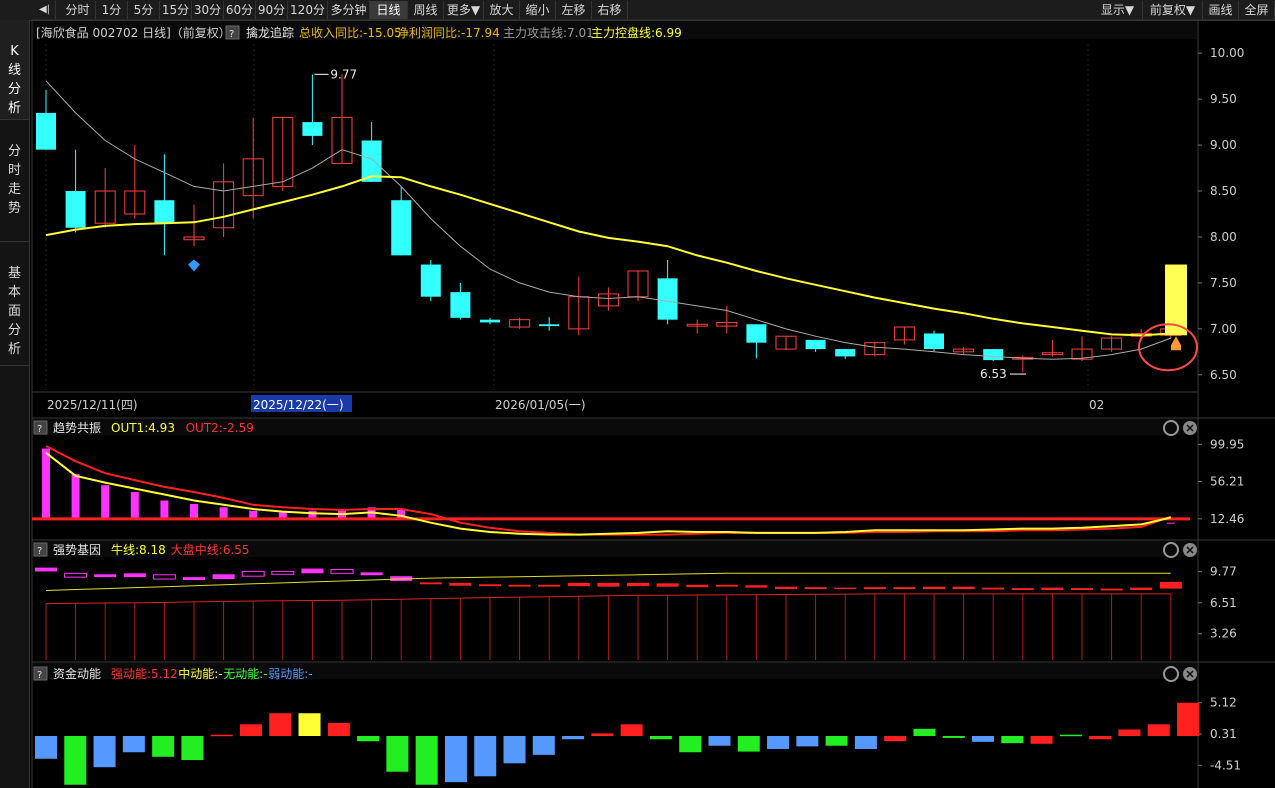 The height and width of the screenshot is (788, 1275). What do you see at coordinates (1227, 53) in the screenshot?
I see `price-axis-label: 10.00` at bounding box center [1227, 53].